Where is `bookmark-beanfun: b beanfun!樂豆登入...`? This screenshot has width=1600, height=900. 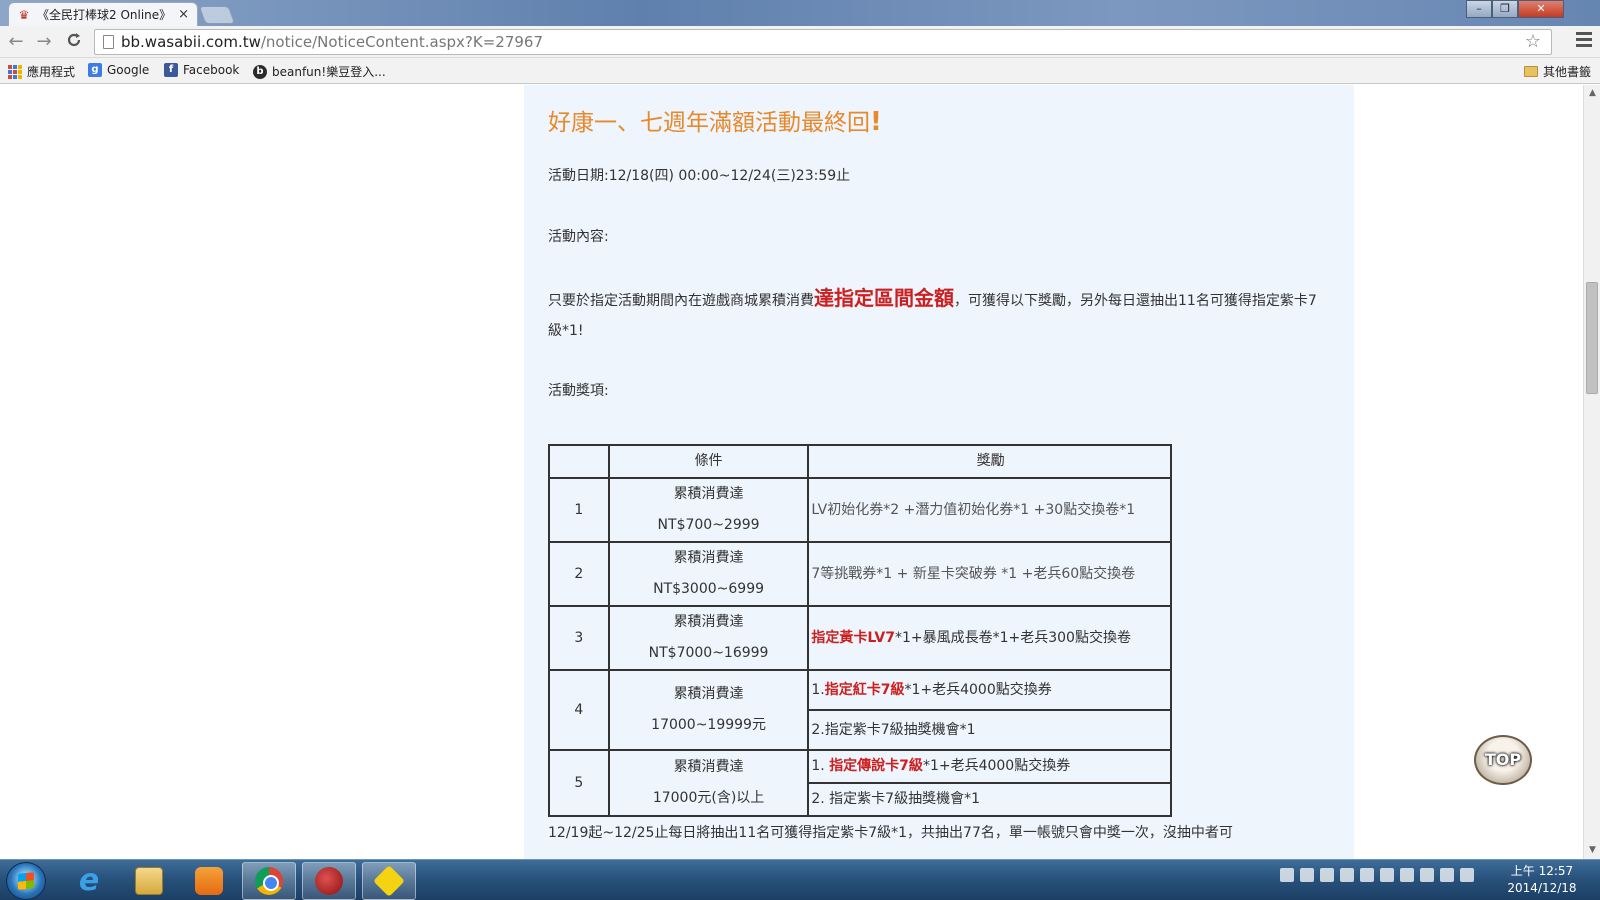
bookmark-beanfun: b beanfun!樂豆登入... is located at coordinates (319, 71).